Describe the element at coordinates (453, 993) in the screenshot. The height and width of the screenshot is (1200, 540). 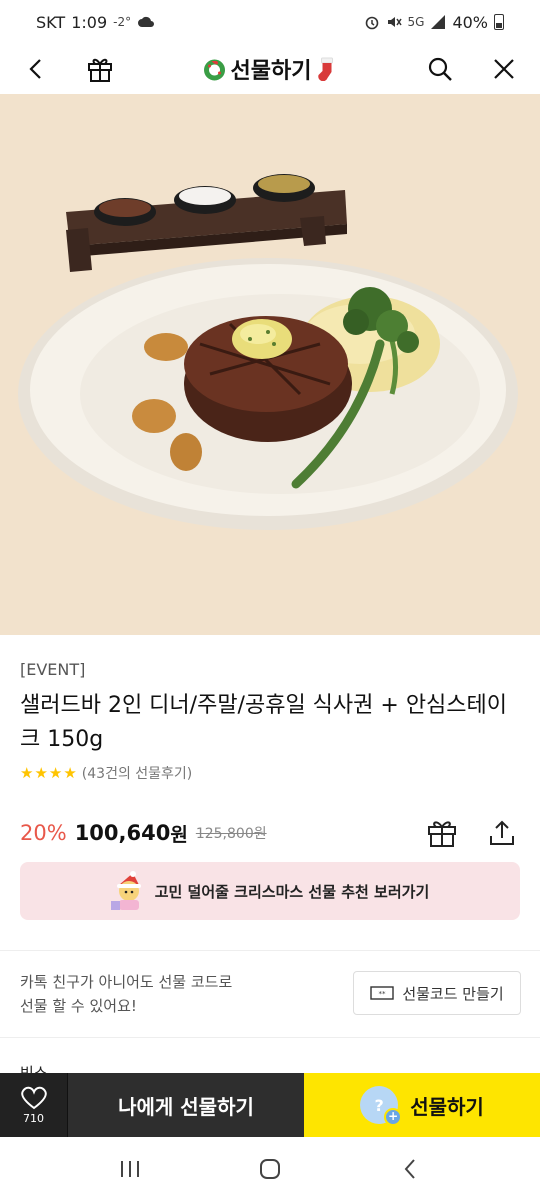
I see `create-gift-code-label: 선물코드 만들기` at that location.